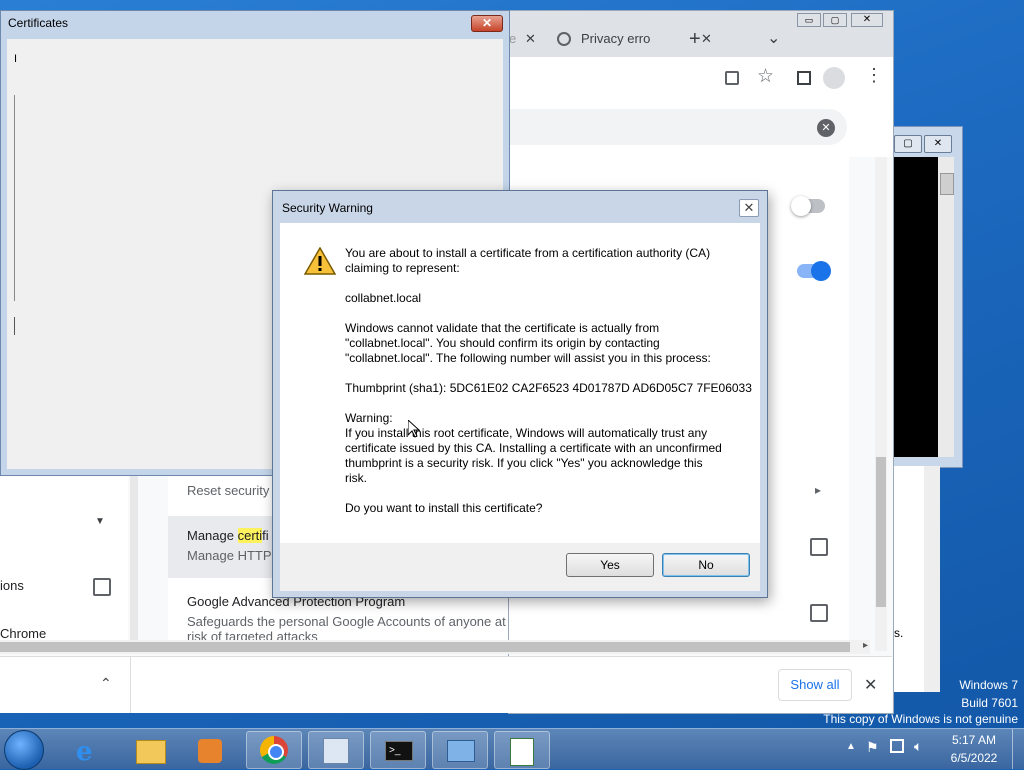 The width and height of the screenshot is (1024, 770). Describe the element at coordinates (100, 521) in the screenshot. I see `chevron-down-icon: ▼` at that location.